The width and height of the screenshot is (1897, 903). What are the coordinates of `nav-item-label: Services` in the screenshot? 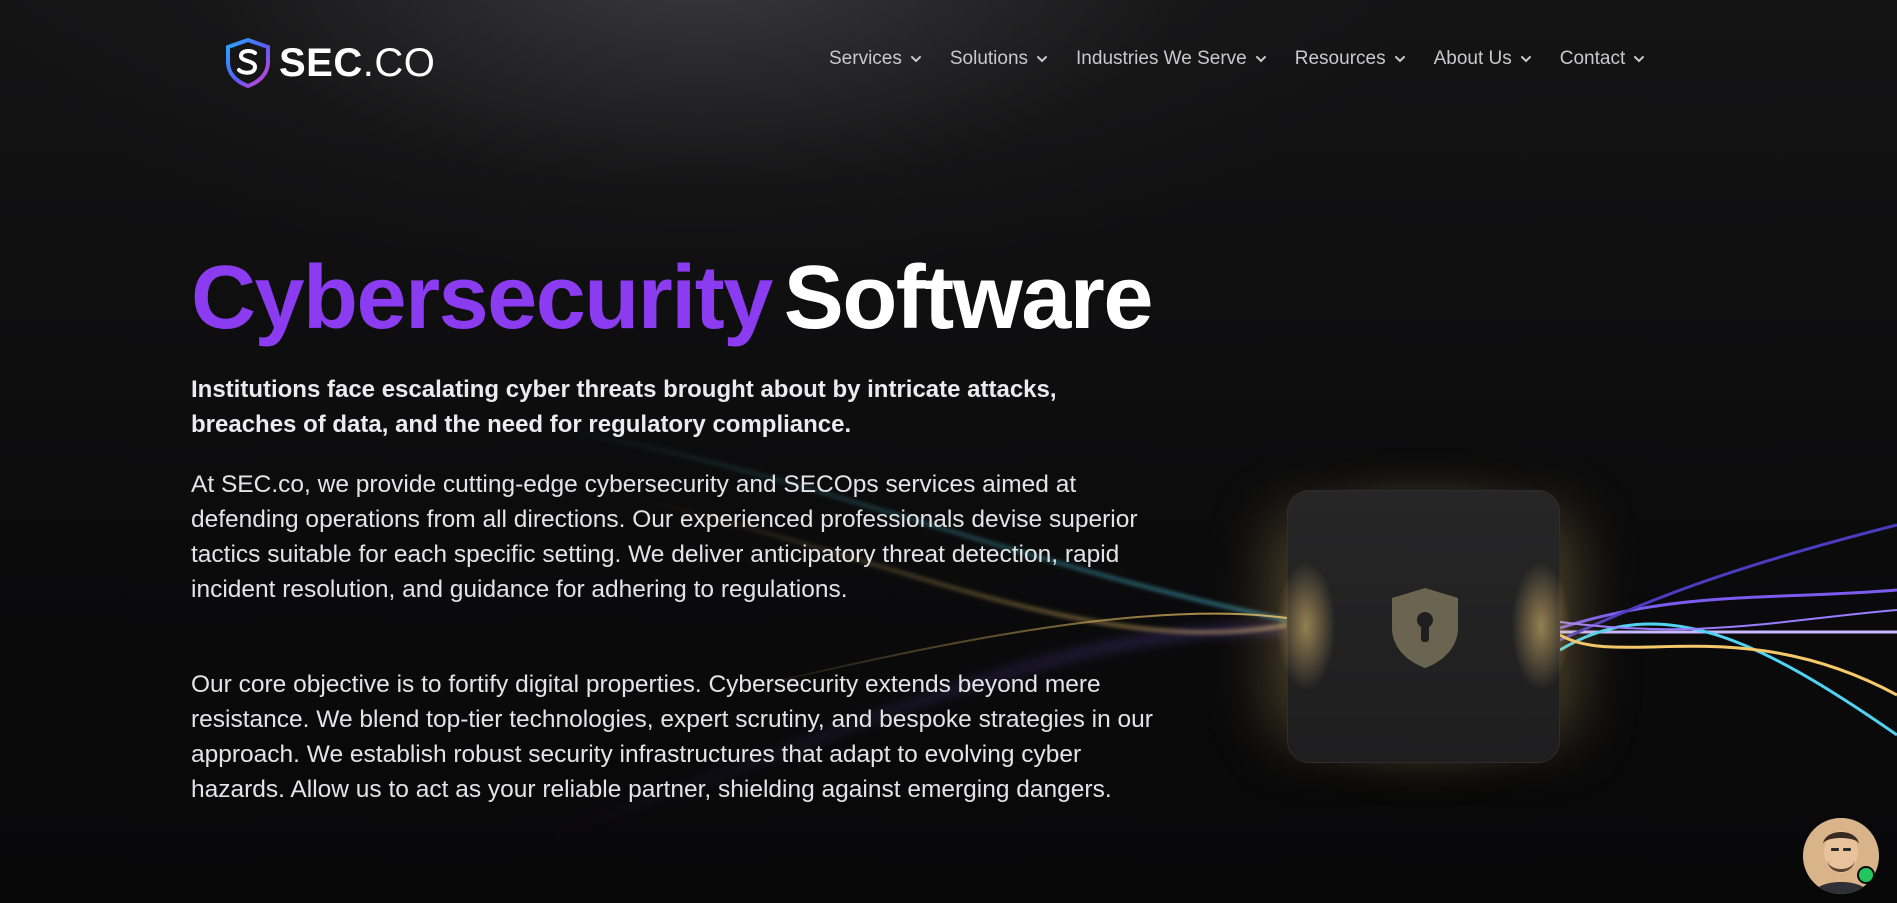 It's located at (865, 58).